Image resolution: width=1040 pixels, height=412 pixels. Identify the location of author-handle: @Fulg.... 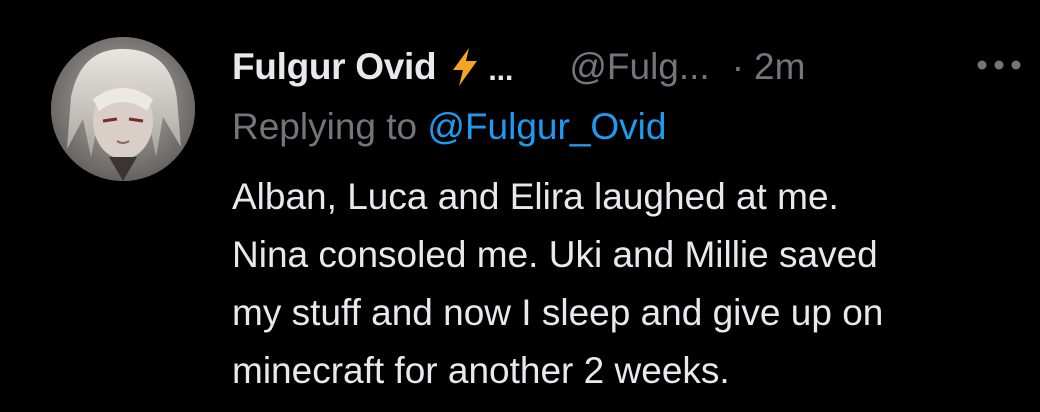
(639, 67).